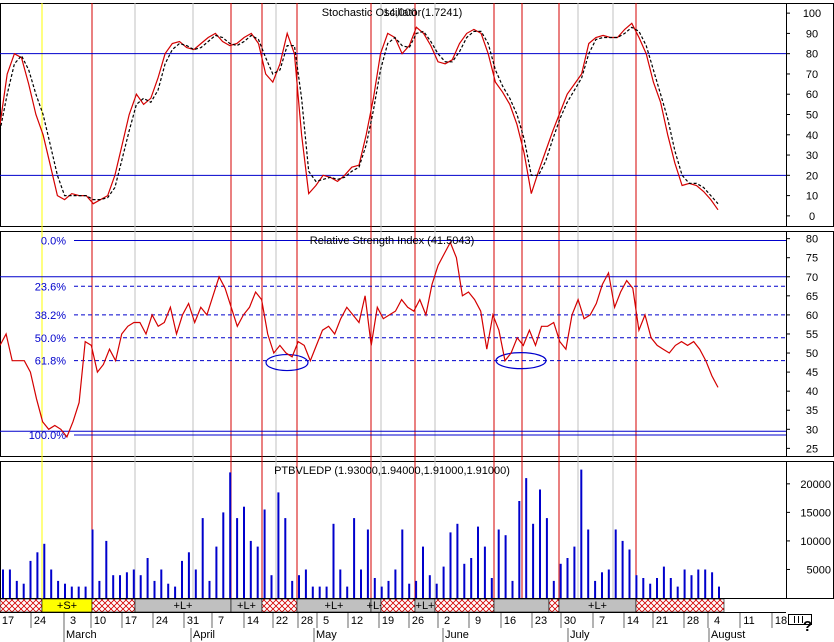 The width and height of the screenshot is (834, 642). Describe the element at coordinates (388, 621) in the screenshot. I see `date-label: 19` at that location.